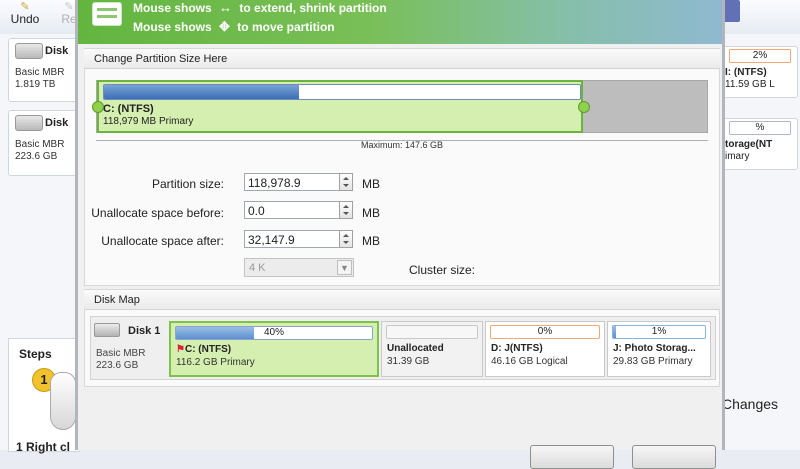 This screenshot has width=800, height=469. What do you see at coordinates (346, 182) in the screenshot?
I see `partition-size-spinner` at bounding box center [346, 182].